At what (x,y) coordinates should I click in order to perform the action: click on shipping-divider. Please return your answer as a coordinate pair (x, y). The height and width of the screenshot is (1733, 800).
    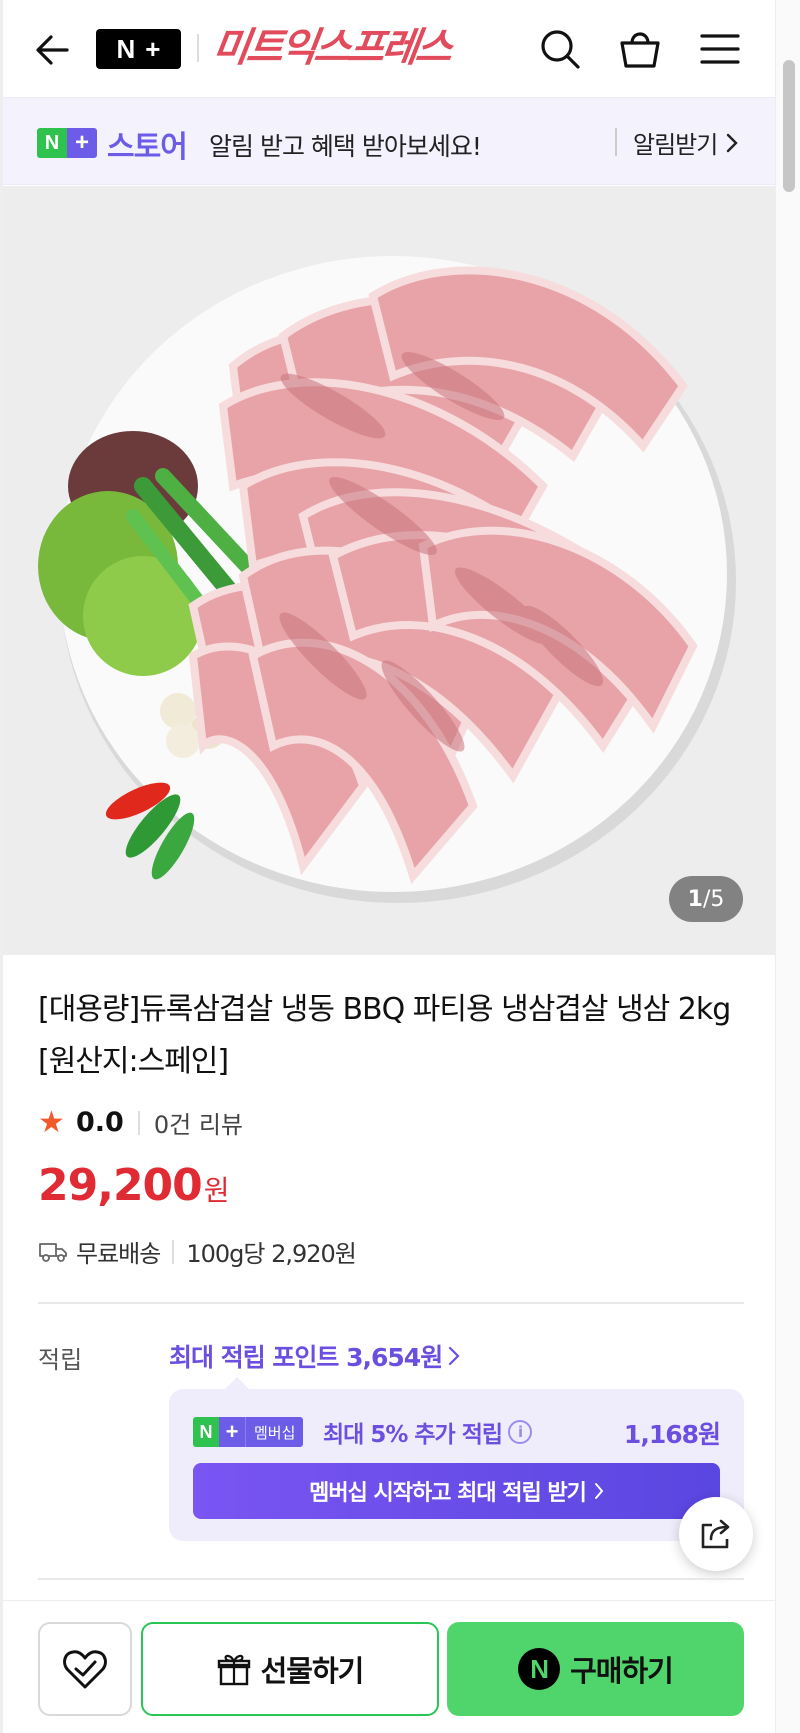
    Looking at the image, I should click on (173, 1251).